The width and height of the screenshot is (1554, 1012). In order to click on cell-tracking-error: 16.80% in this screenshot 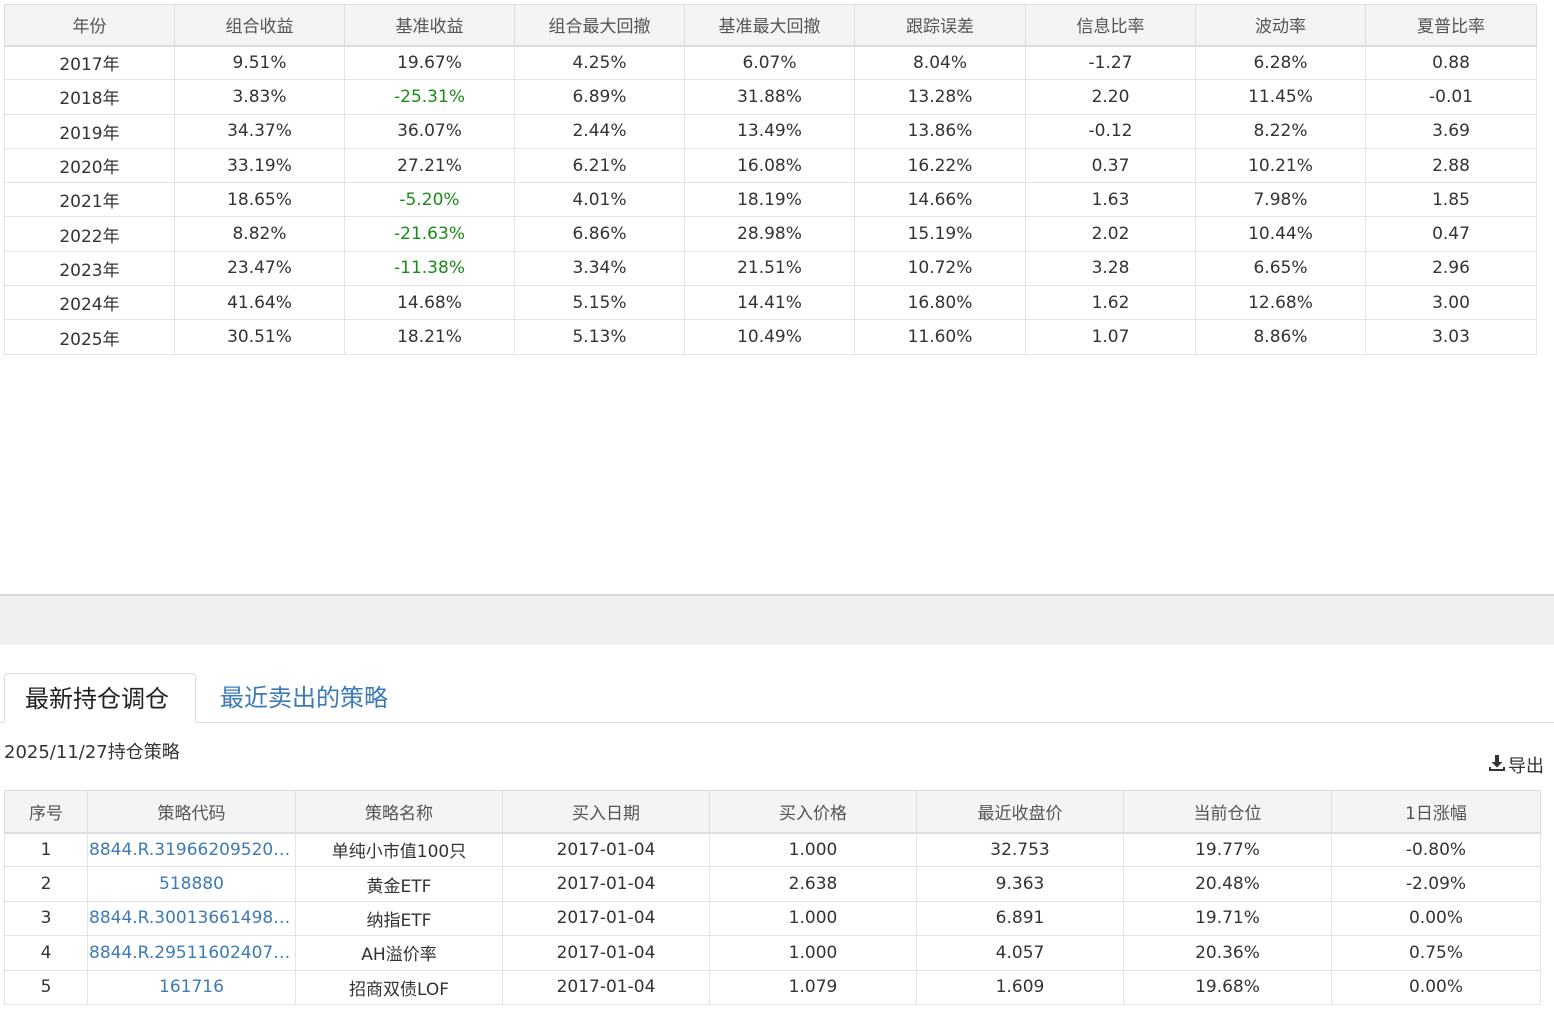, I will do `click(940, 303)`.